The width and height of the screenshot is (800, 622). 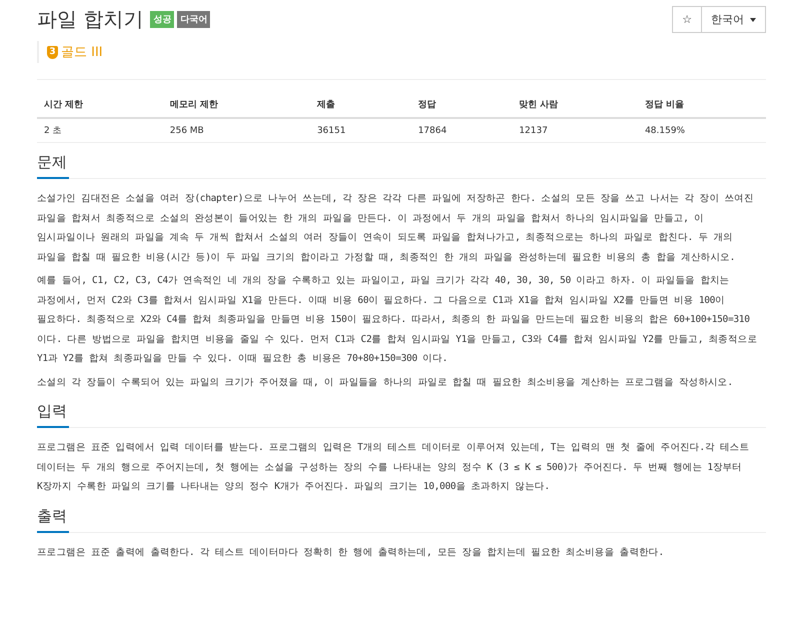 What do you see at coordinates (162, 19) in the screenshot?
I see `status-label: 성공` at bounding box center [162, 19].